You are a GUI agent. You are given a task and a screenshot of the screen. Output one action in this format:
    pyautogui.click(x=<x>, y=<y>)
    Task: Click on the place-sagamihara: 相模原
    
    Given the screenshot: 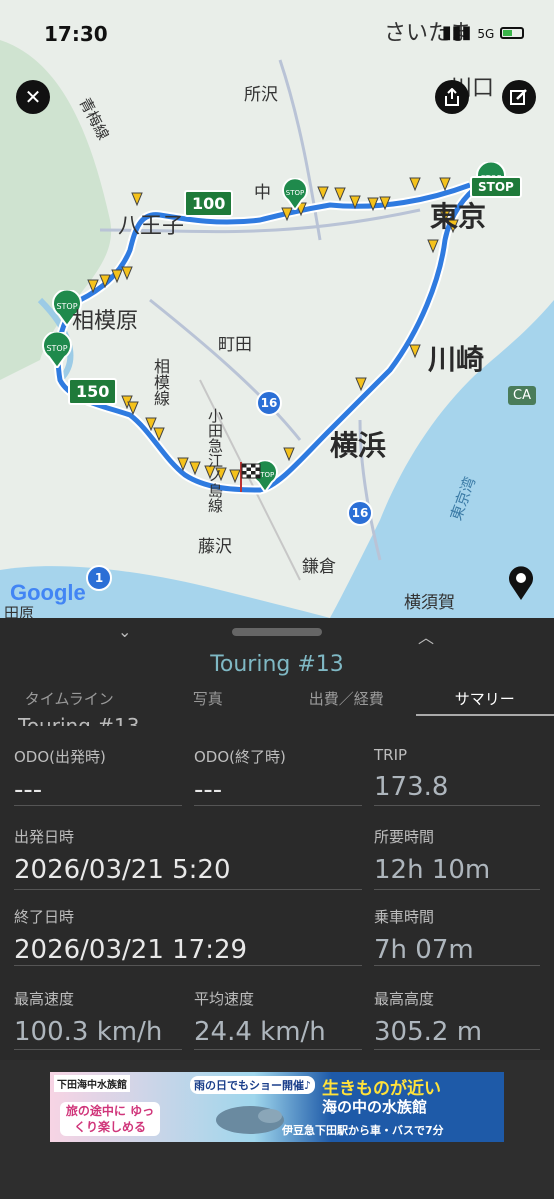 What is the action you would take?
    pyautogui.click(x=105, y=321)
    